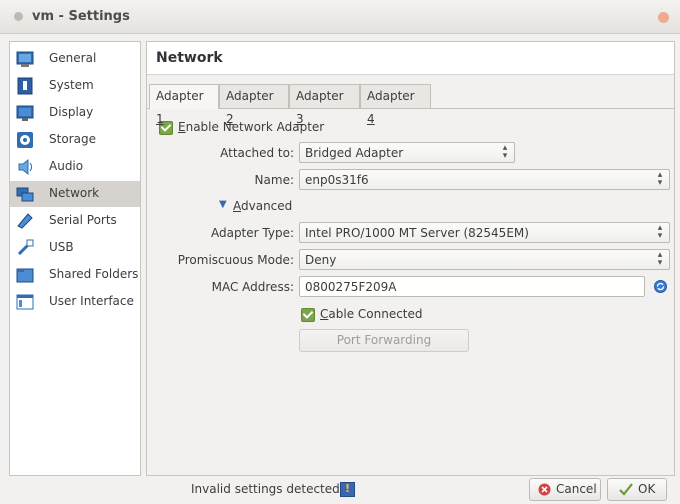 This screenshot has height=504, width=680. I want to click on promiscuous-mode-label: Promiscuous Mode:, so click(235, 260).